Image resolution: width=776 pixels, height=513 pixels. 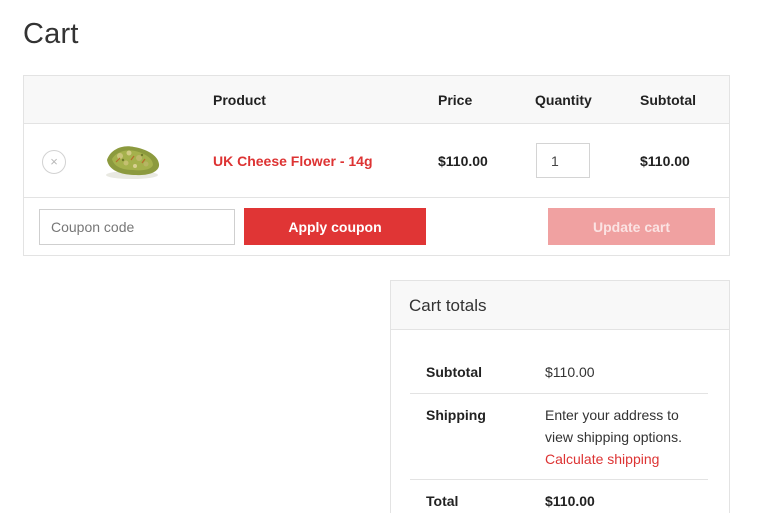 What do you see at coordinates (239, 100) in the screenshot?
I see `product-column-header: Product` at bounding box center [239, 100].